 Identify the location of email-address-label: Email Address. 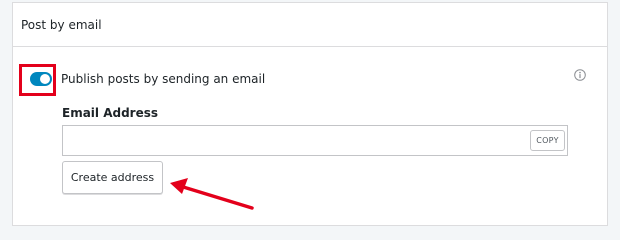
(110, 113).